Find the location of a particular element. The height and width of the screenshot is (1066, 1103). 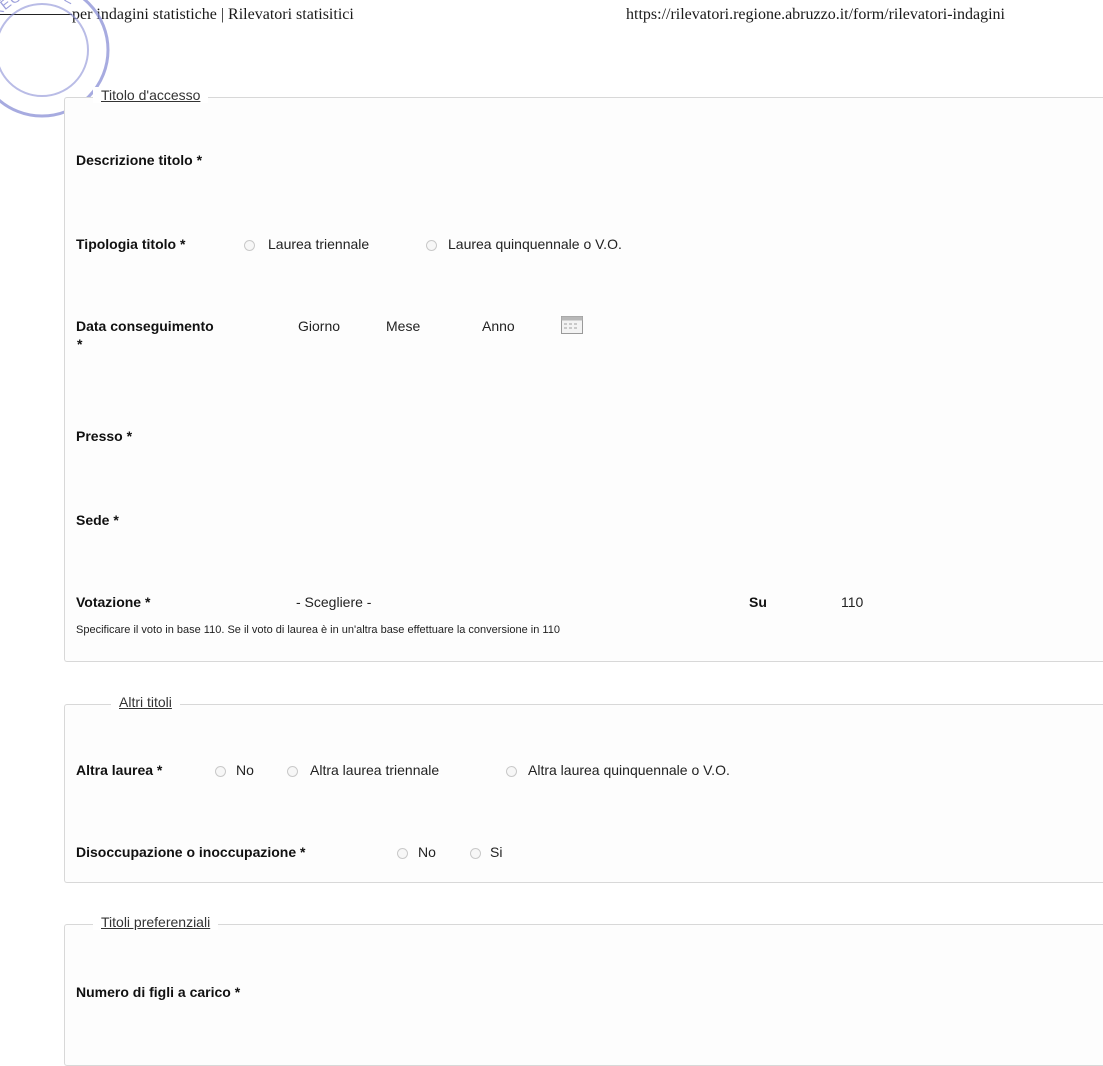

presso-label: Presso * is located at coordinates (104, 436).